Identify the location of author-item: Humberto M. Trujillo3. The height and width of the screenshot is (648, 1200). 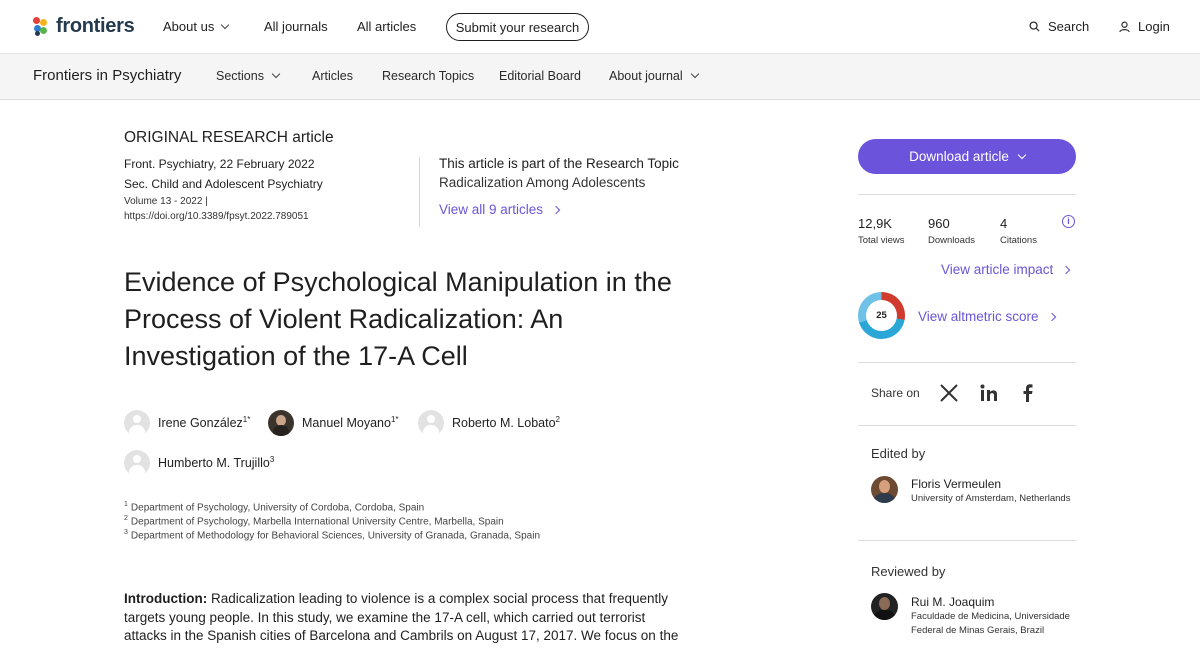
(199, 463).